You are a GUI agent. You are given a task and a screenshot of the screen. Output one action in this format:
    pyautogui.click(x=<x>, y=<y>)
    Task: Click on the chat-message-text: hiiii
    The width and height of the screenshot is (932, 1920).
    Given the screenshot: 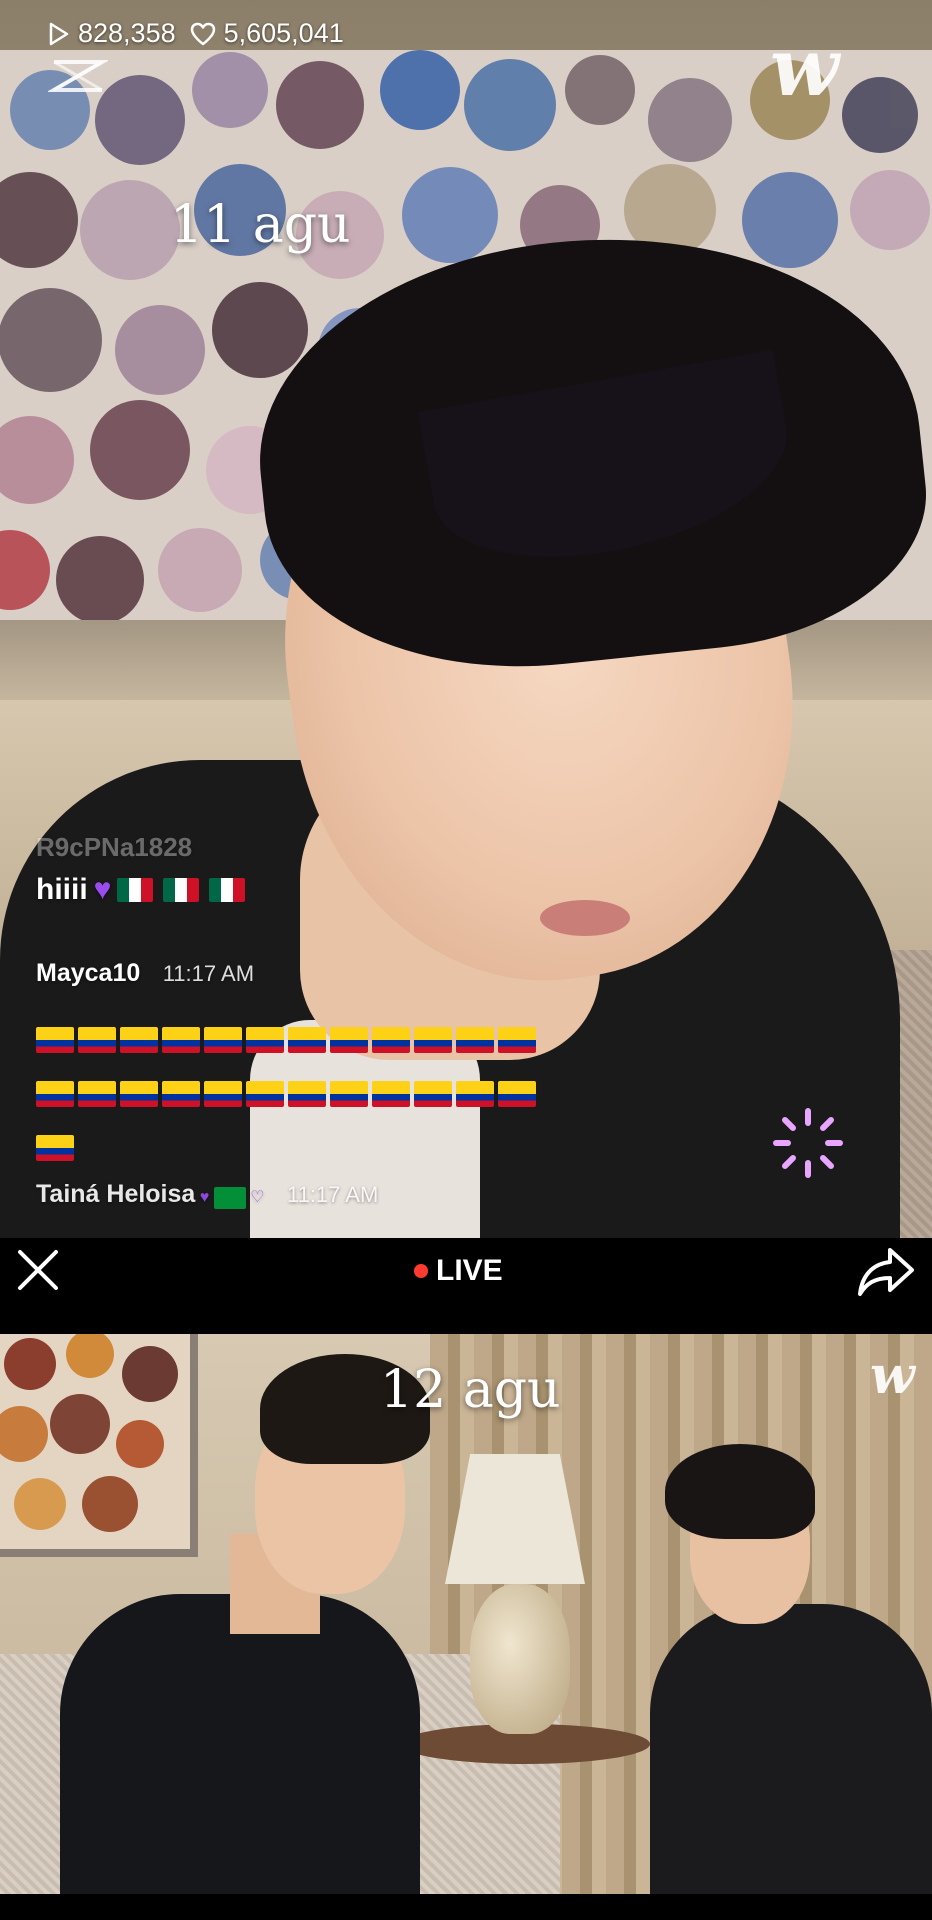 What is the action you would take?
    pyautogui.click(x=62, y=889)
    